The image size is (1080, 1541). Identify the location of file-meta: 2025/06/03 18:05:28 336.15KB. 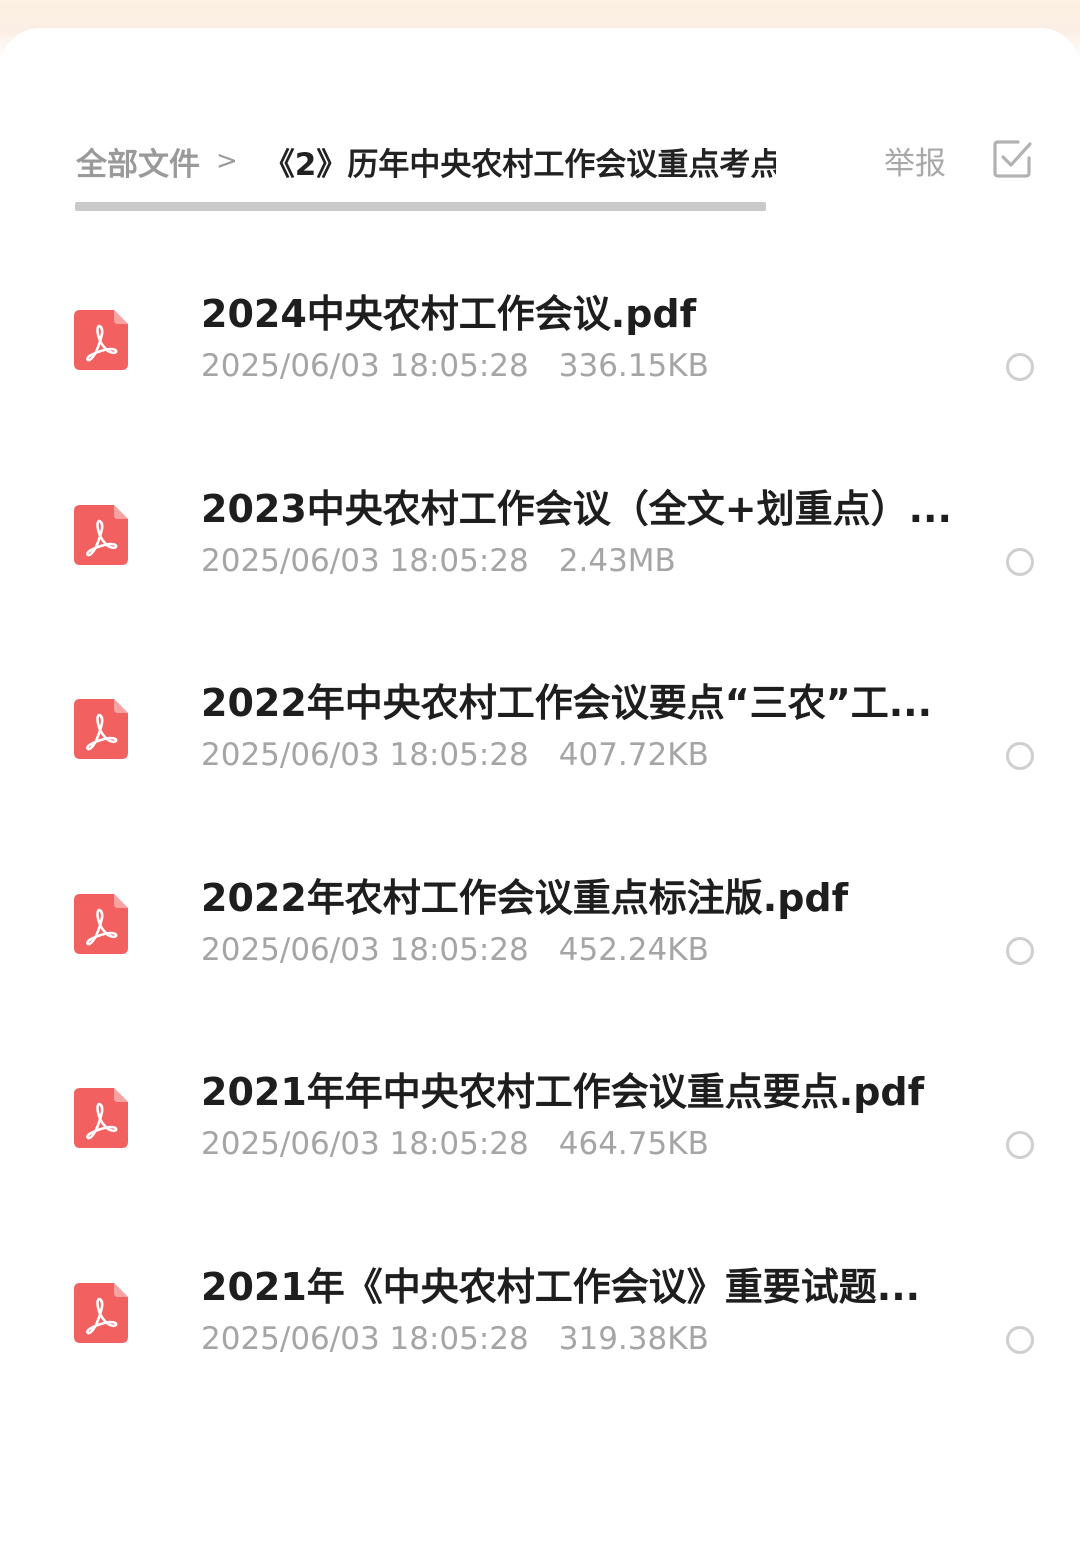
(455, 366).